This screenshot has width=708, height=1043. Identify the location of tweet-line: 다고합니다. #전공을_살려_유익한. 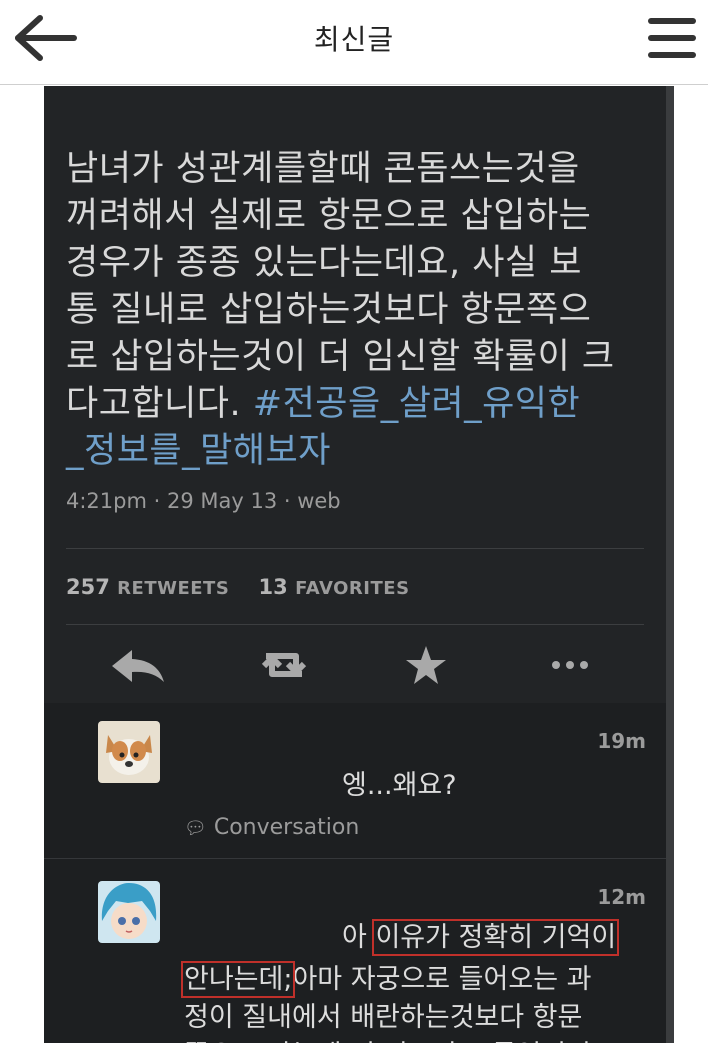
(361, 404).